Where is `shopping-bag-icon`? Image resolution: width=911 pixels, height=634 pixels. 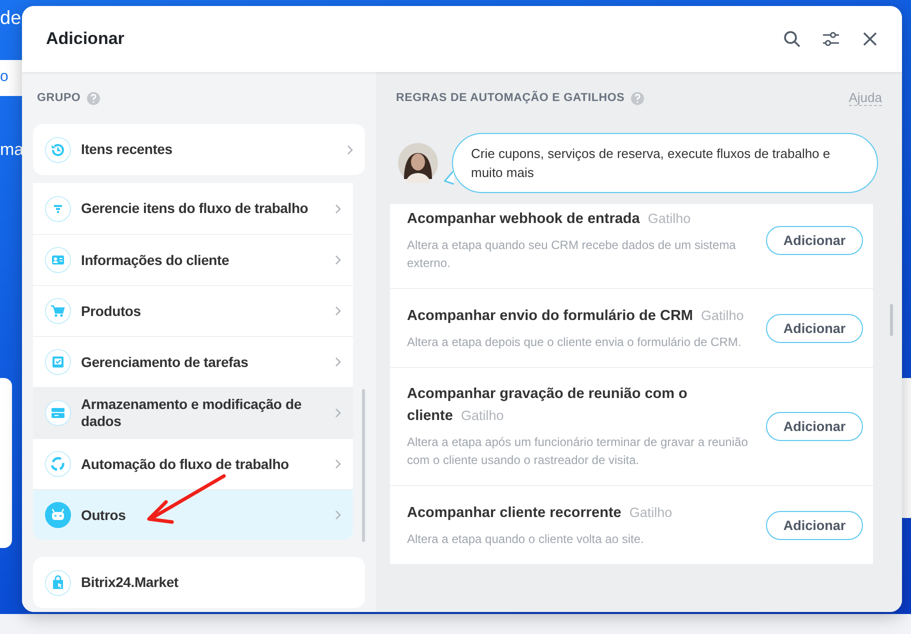
shopping-bag-icon is located at coordinates (58, 583).